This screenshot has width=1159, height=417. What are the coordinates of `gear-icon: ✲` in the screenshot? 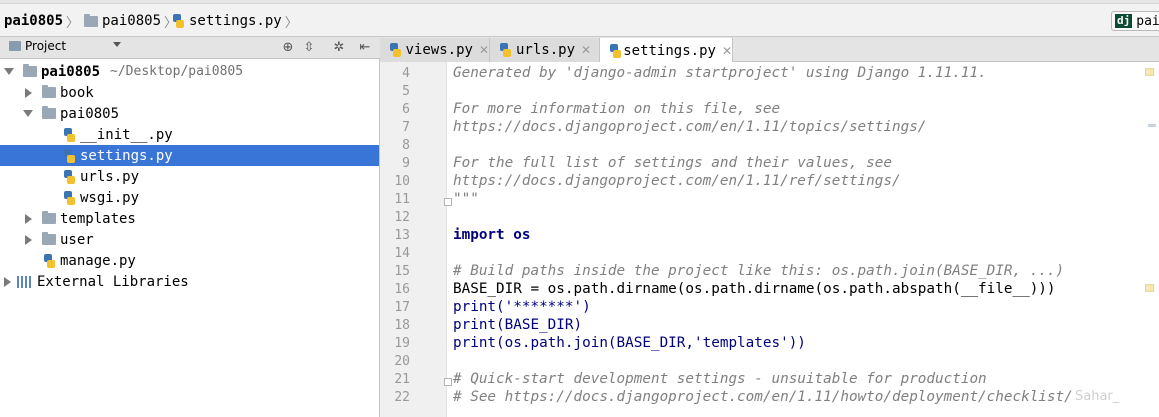 It's located at (339, 48).